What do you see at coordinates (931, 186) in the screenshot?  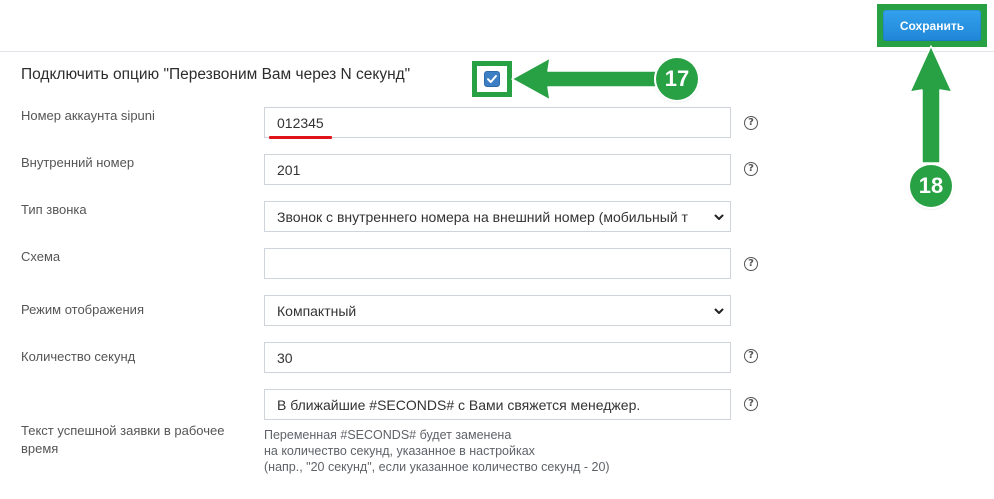 I see `step-18-badge: 18` at bounding box center [931, 186].